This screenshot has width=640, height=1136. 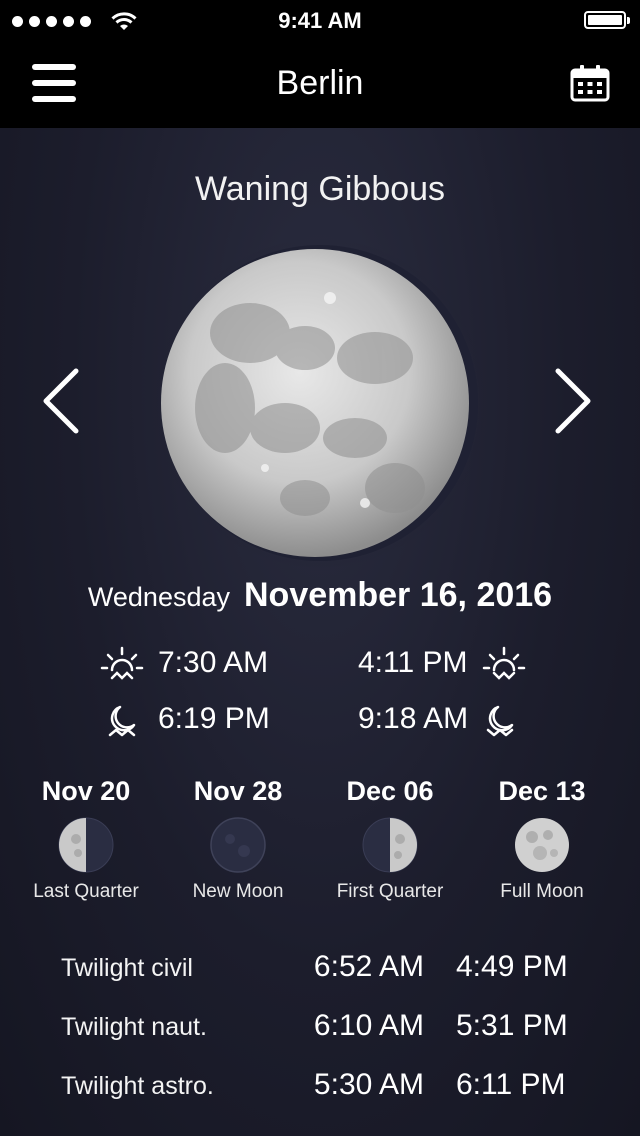 I want to click on sunrise-item: 7:30 AM, so click(x=184, y=663).